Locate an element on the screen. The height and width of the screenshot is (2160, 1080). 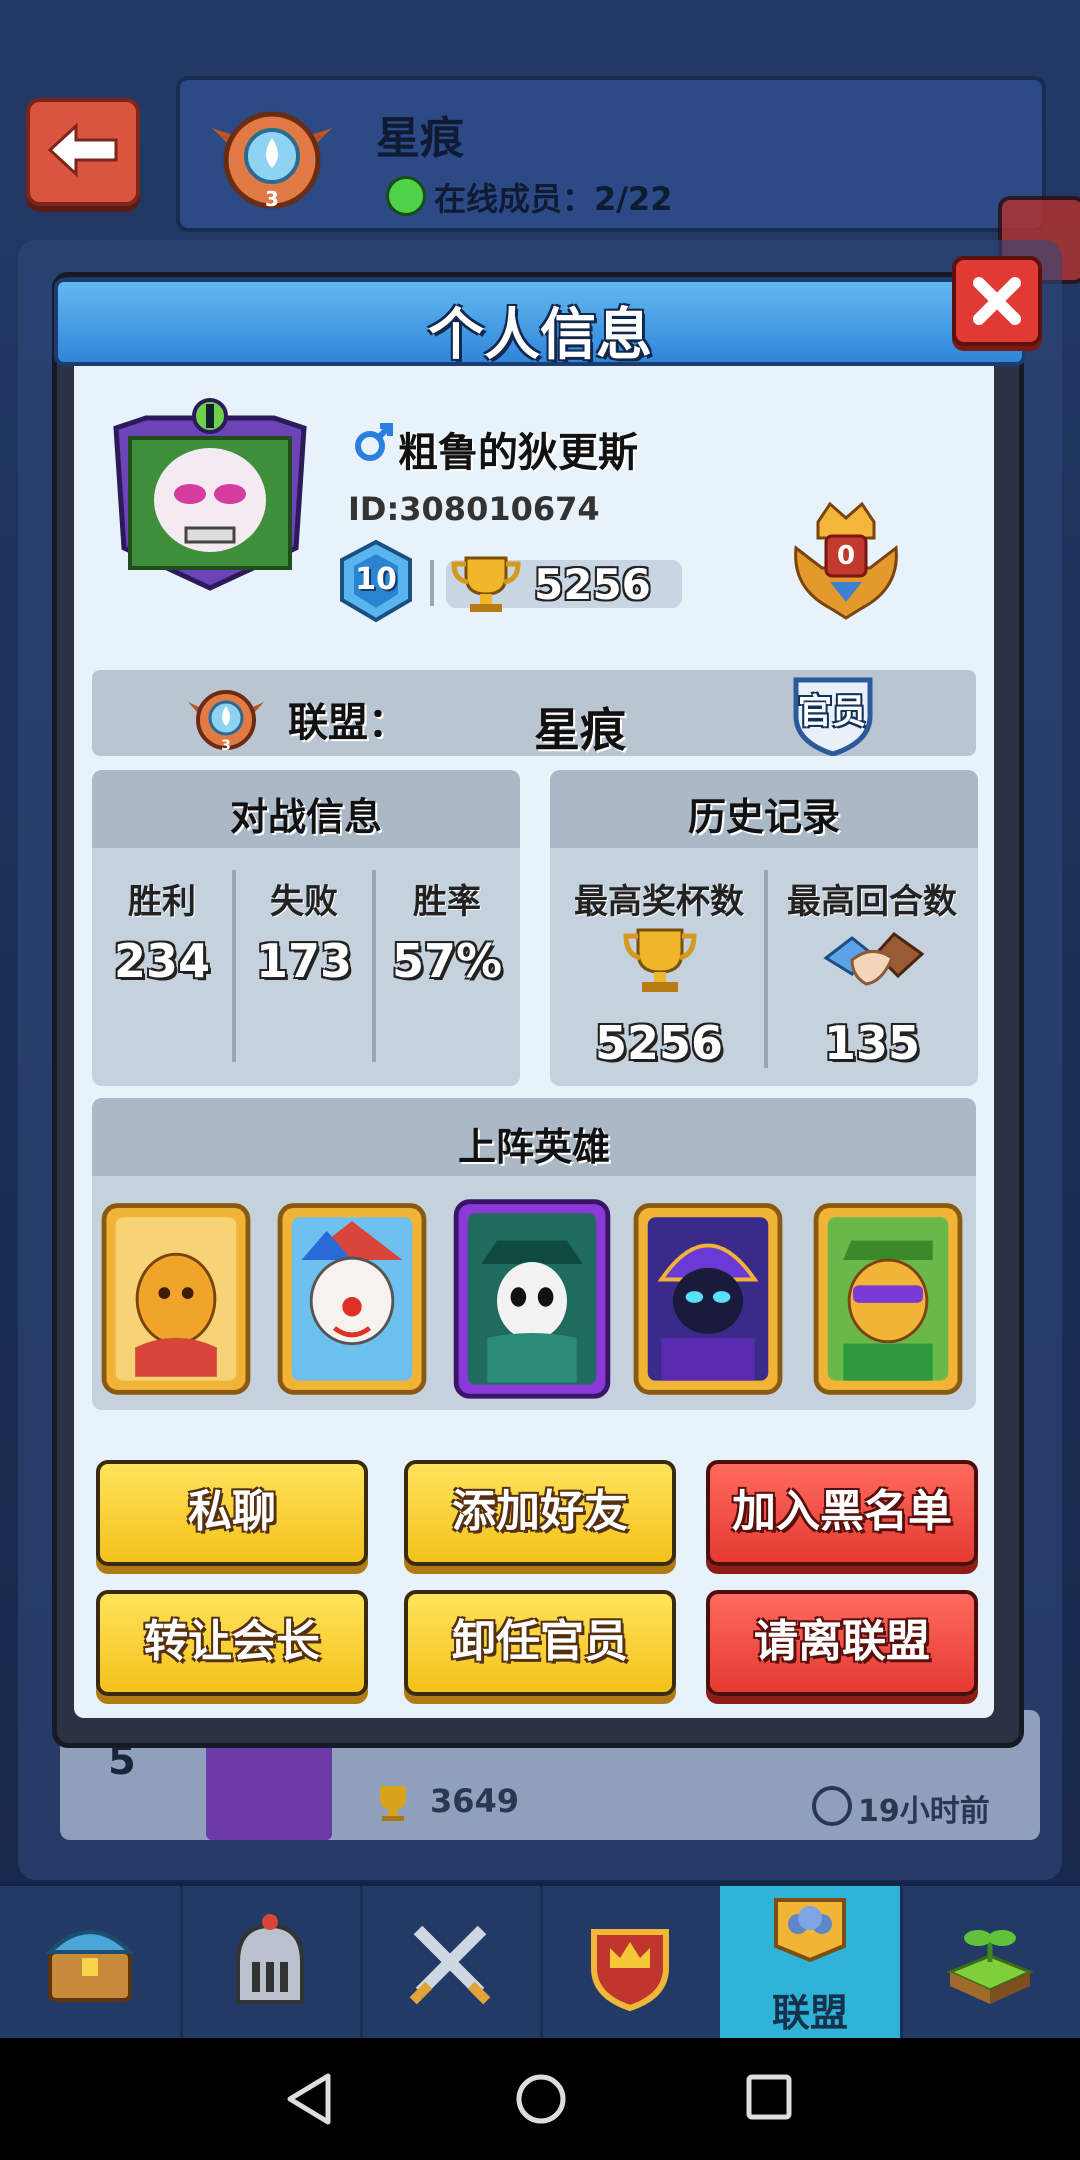
clan-value: 星痕 is located at coordinates (580, 727).